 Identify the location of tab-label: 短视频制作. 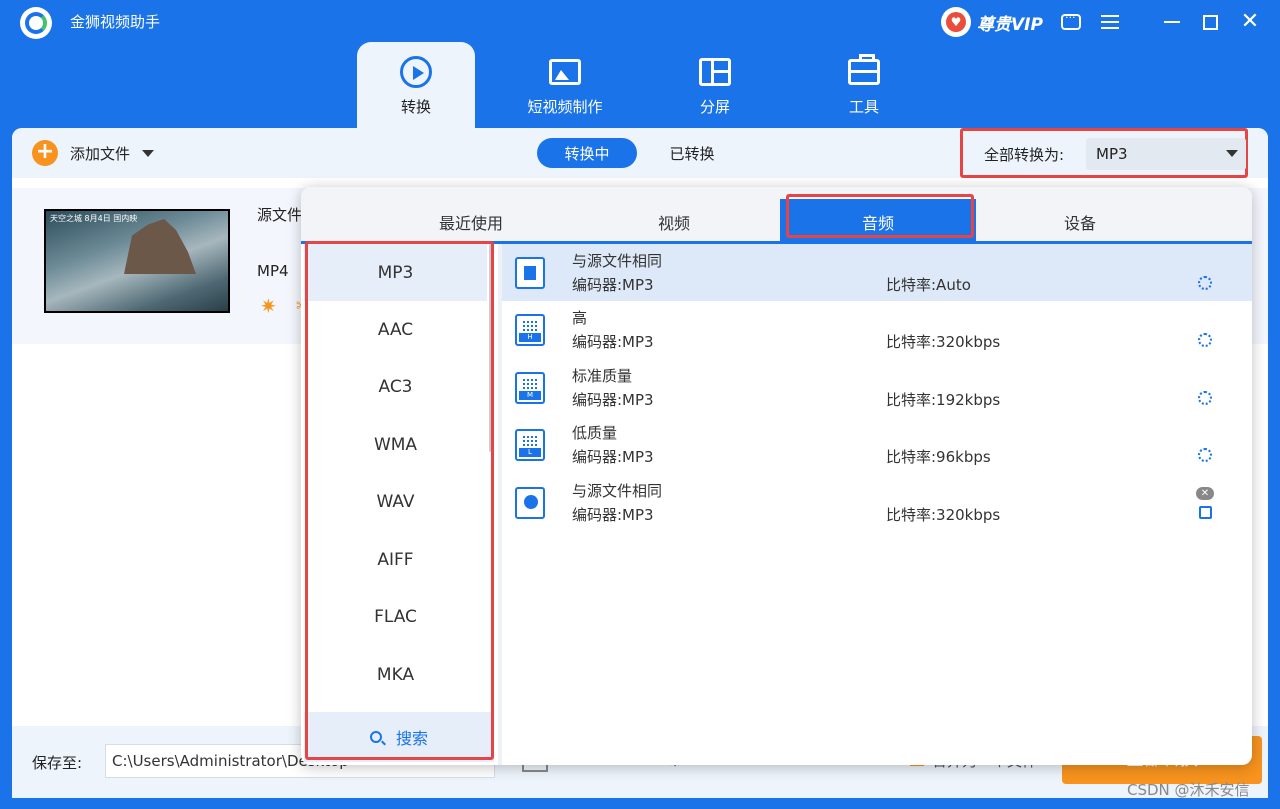
(565, 107).